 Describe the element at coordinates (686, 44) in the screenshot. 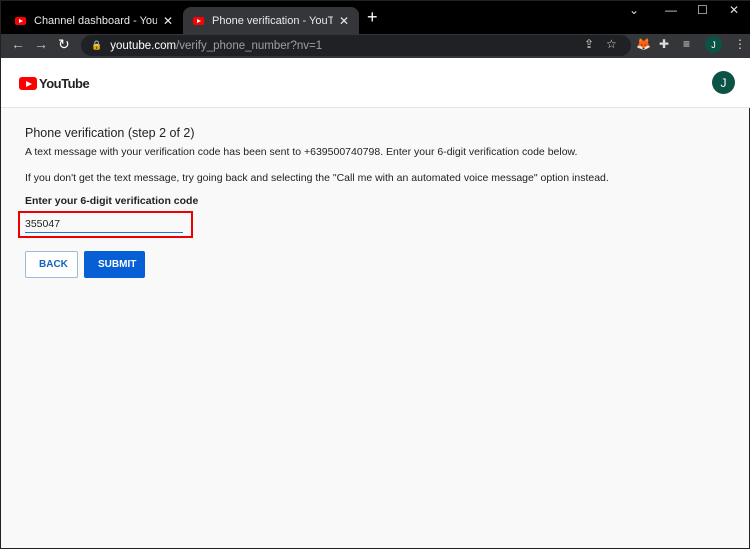

I see `media-playlist-icon: ≡` at that location.